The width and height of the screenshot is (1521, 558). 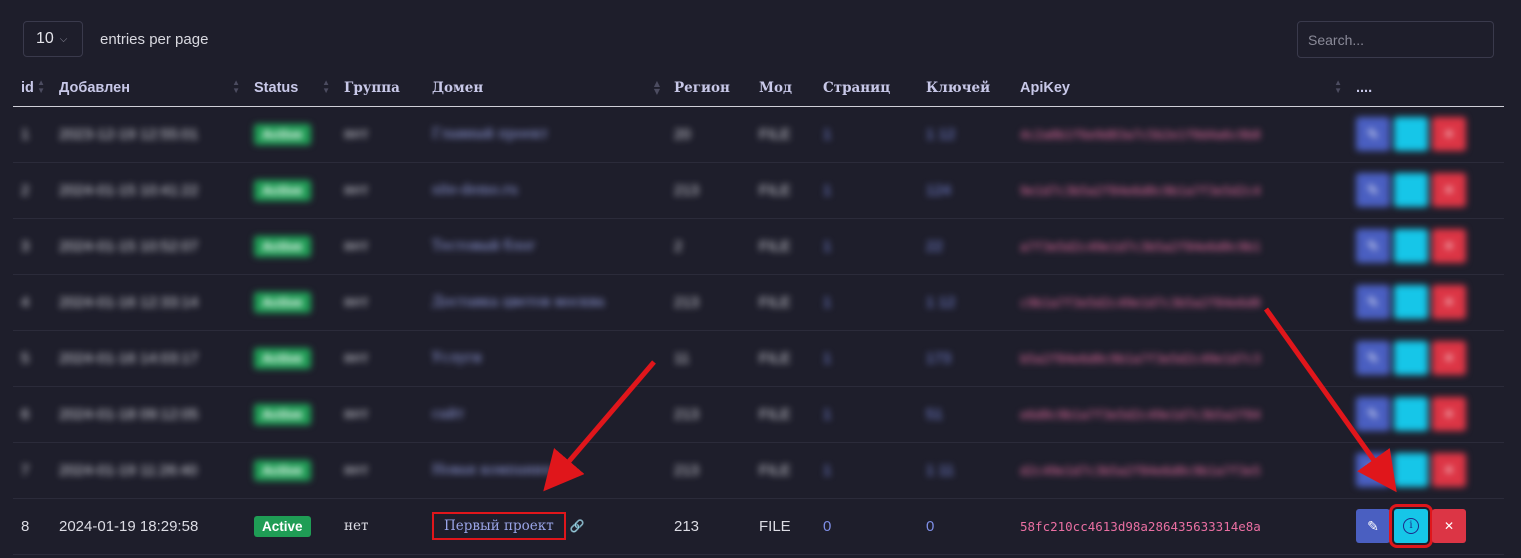 I want to click on link-icon: 🔗, so click(x=577, y=526).